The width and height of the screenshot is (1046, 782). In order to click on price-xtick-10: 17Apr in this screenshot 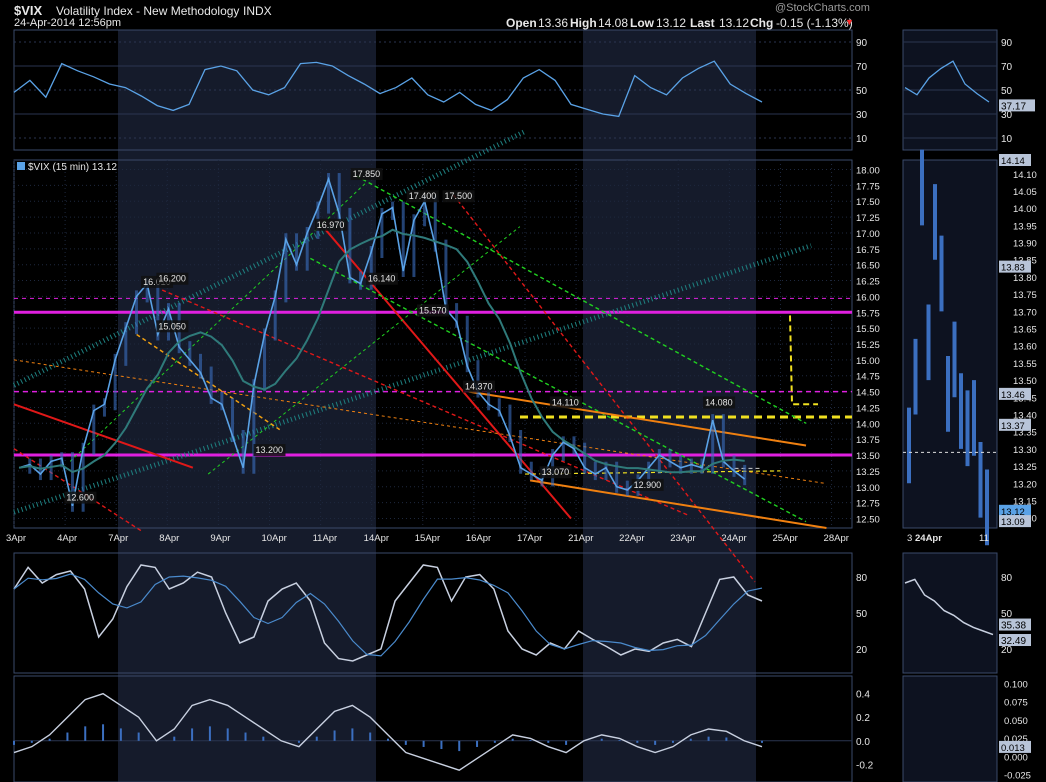, I will do `click(529, 538)`.